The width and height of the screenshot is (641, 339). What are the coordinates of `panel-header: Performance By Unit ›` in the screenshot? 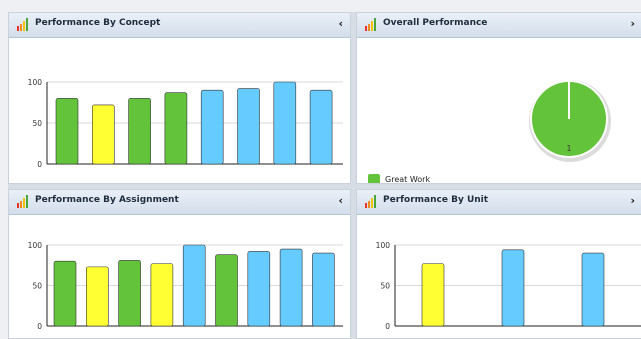 It's located at (499, 202).